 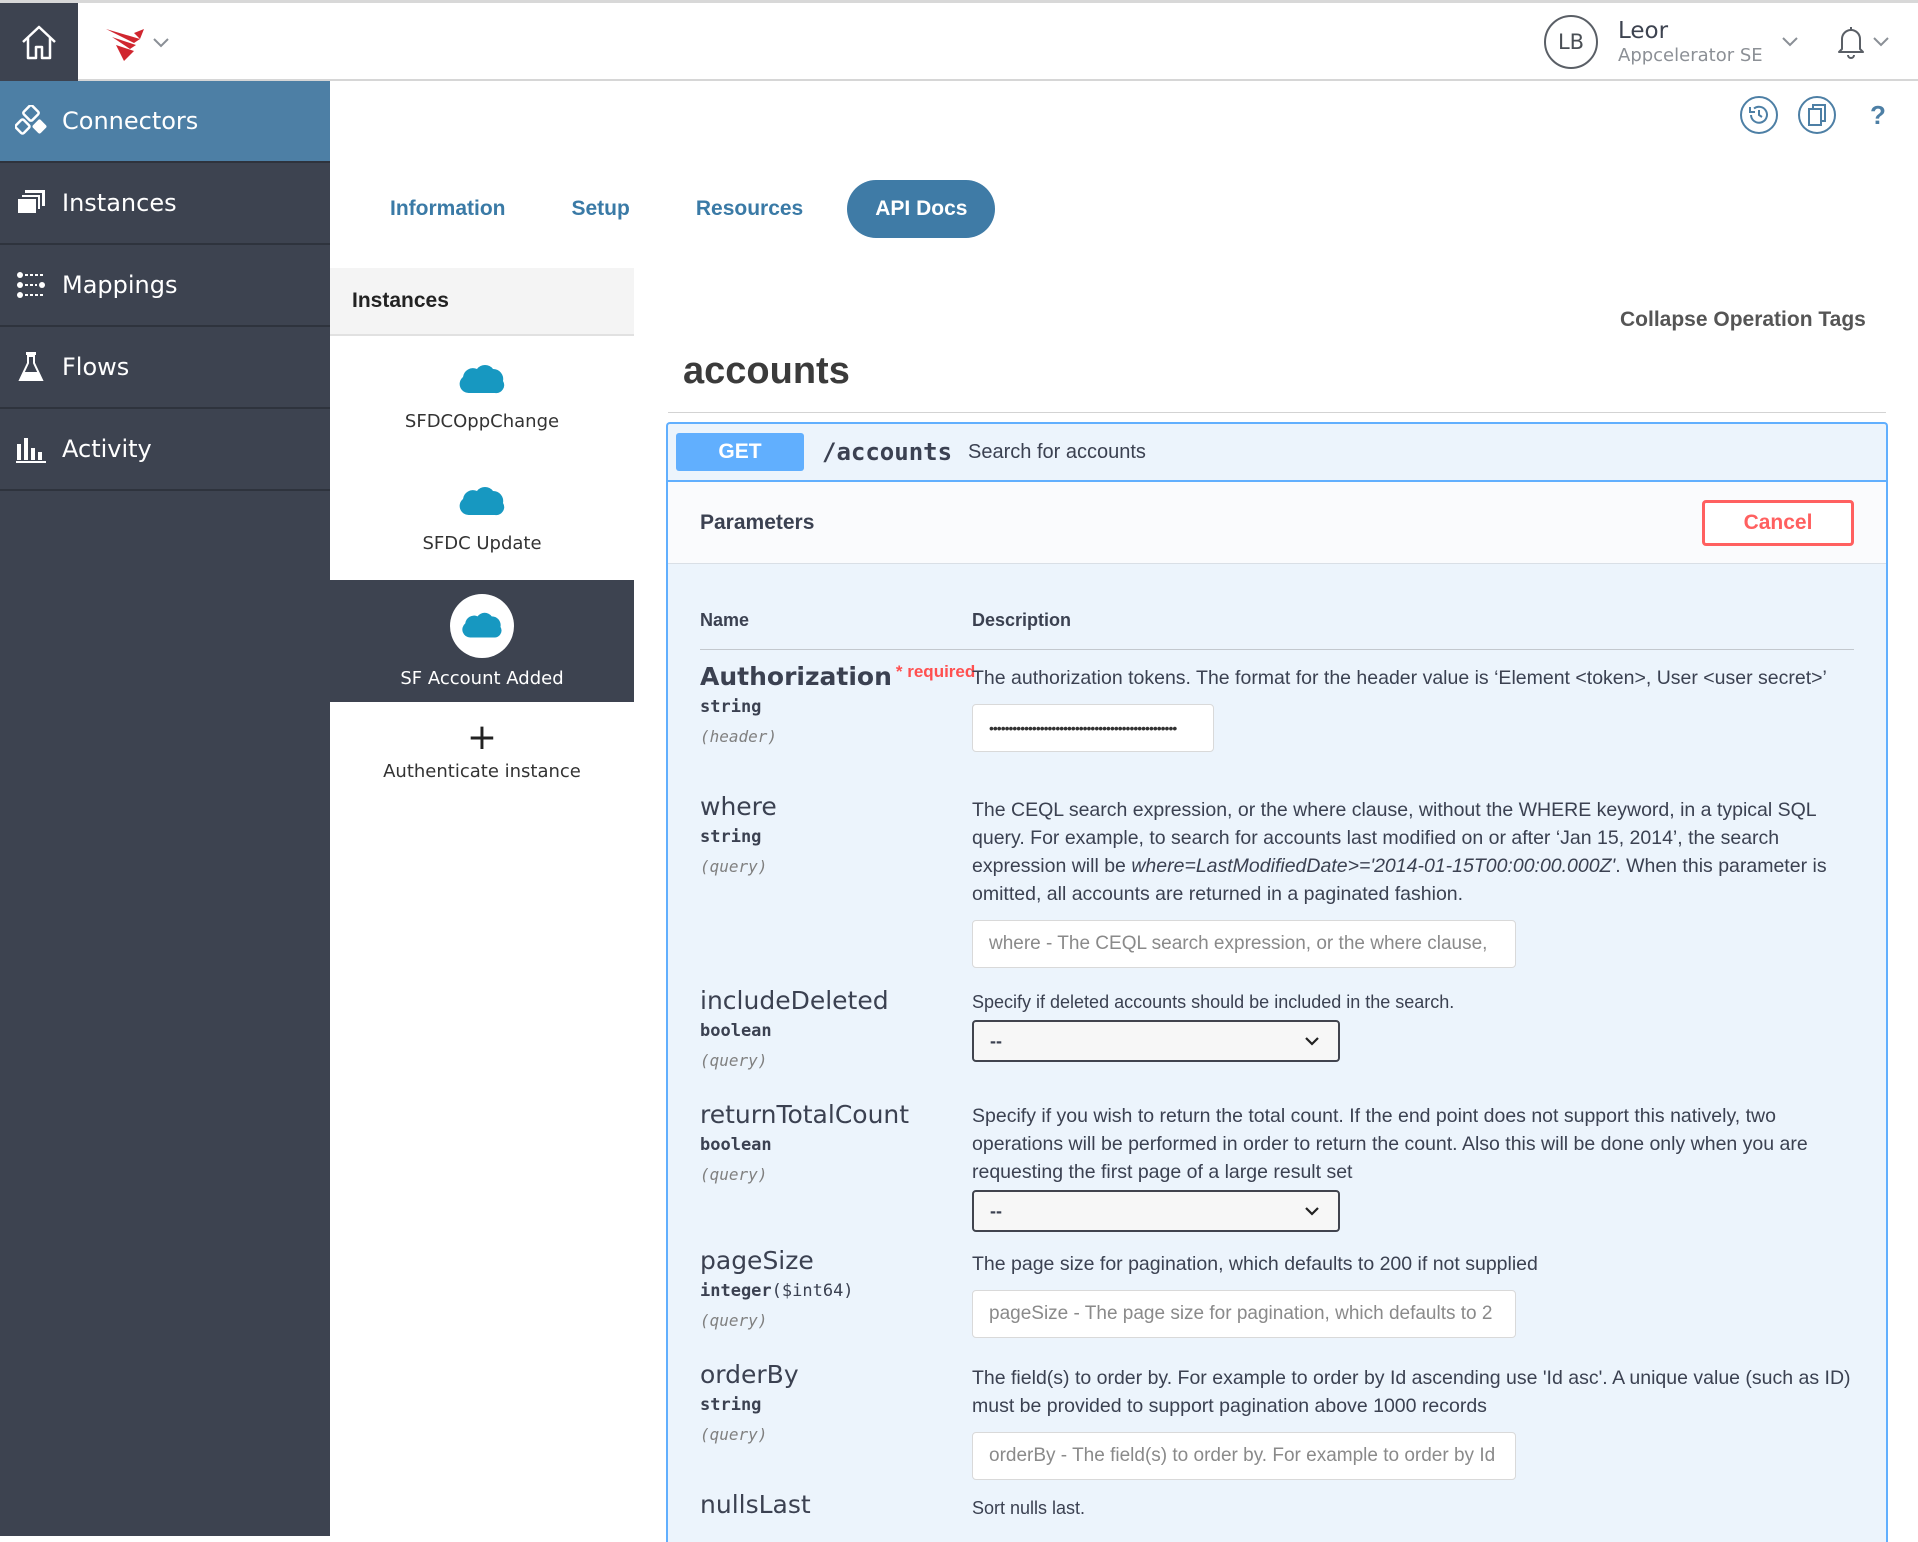 I want to click on tab-information: Information, so click(x=448, y=209).